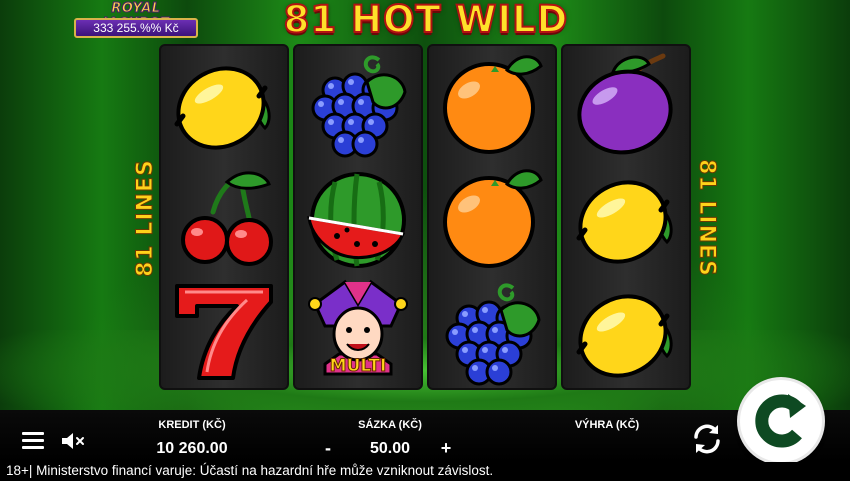 The image size is (850, 481). I want to click on bet-value: 50.00, so click(390, 448).